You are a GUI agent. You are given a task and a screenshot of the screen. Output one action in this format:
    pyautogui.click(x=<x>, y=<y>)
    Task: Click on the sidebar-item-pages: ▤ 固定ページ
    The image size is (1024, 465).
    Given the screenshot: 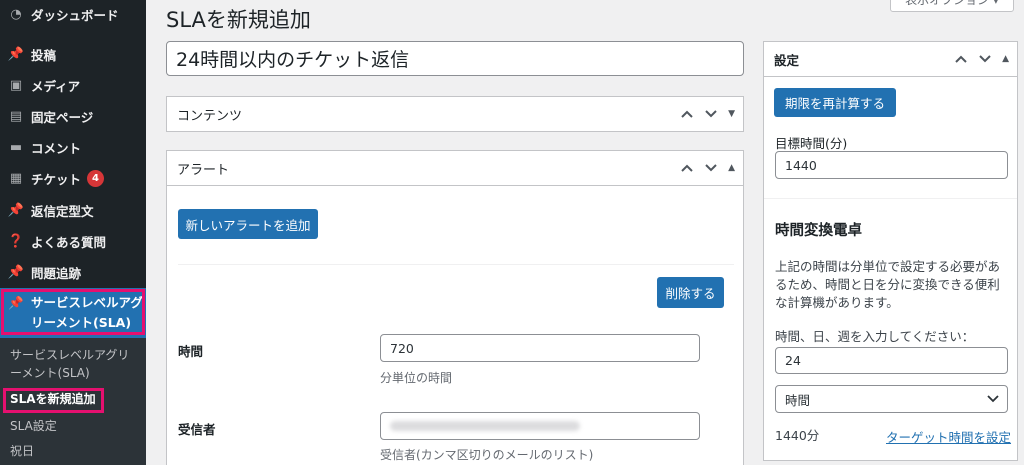 What is the action you would take?
    pyautogui.click(x=73, y=116)
    